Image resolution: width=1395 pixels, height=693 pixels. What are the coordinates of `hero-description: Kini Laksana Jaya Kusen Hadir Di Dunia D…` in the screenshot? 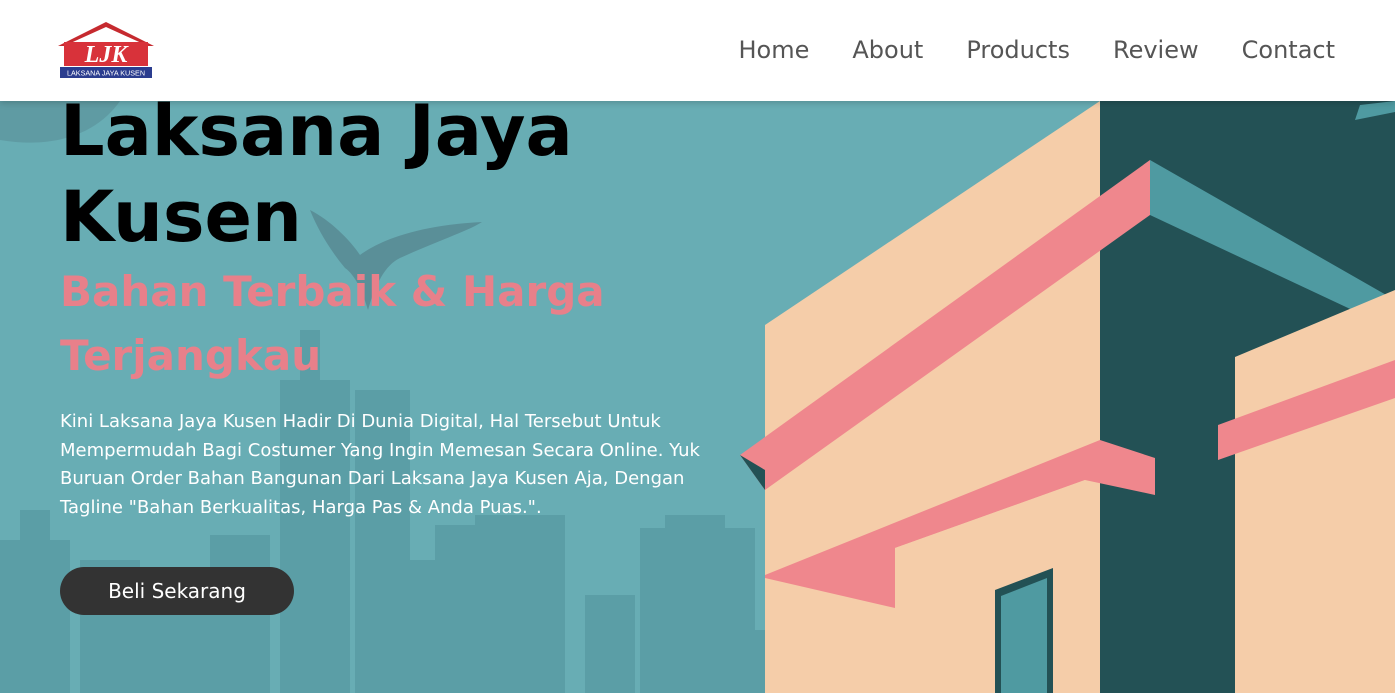 It's located at (380, 464).